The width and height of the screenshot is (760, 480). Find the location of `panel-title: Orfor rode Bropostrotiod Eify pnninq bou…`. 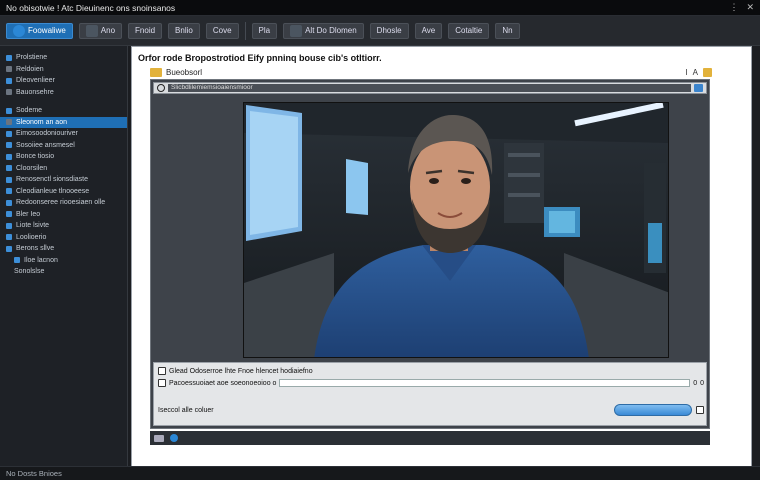

panel-title: Orfor rode Bropostrotiod Eify pnninq bou… is located at coordinates (260, 58).